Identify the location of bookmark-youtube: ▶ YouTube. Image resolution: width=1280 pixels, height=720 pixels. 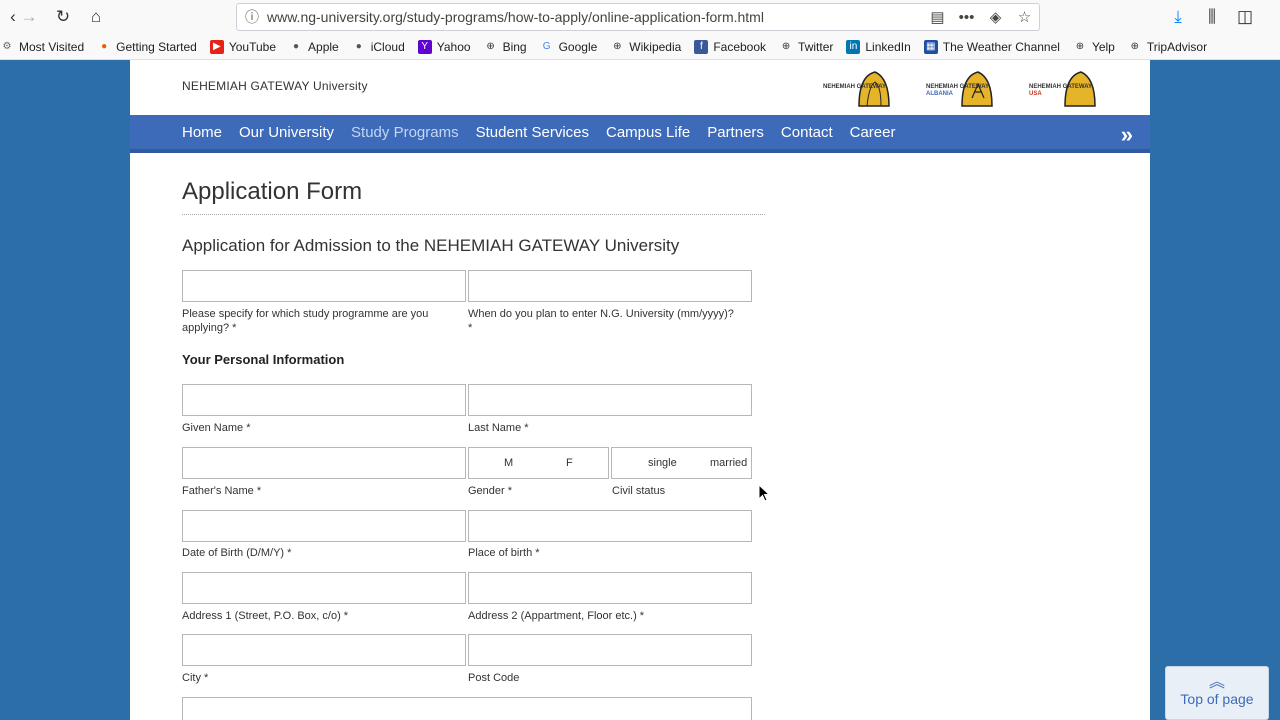
(243, 46).